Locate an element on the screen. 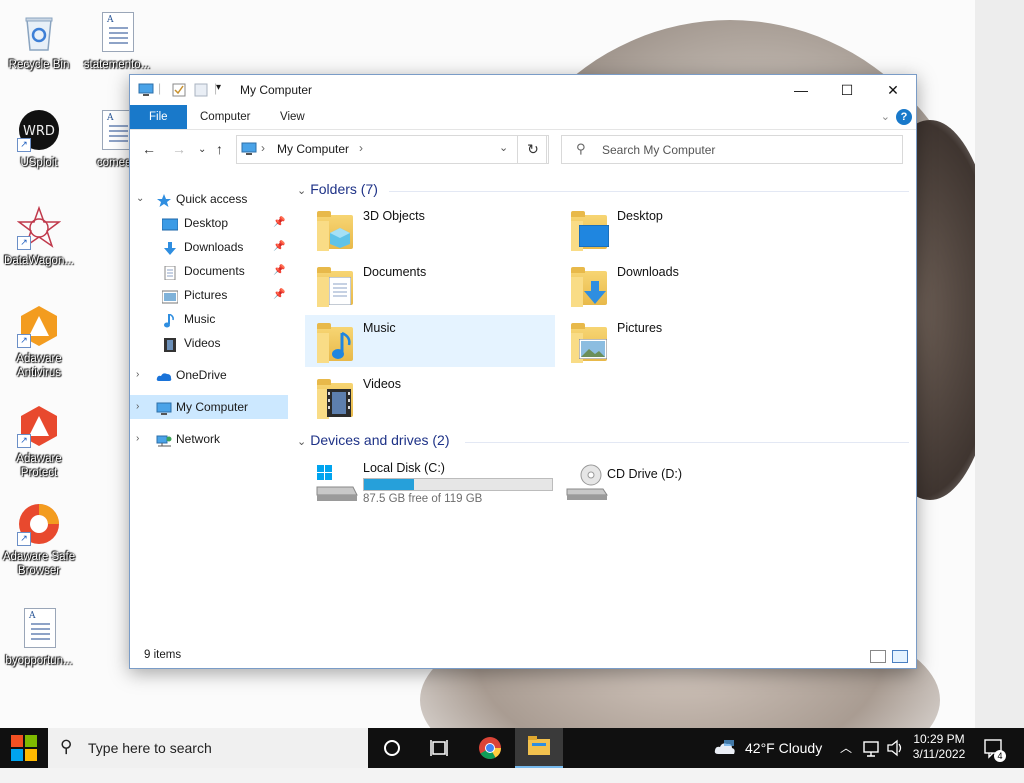 The width and height of the screenshot is (1024, 783). folder-pictures: Pictures is located at coordinates (684, 341).